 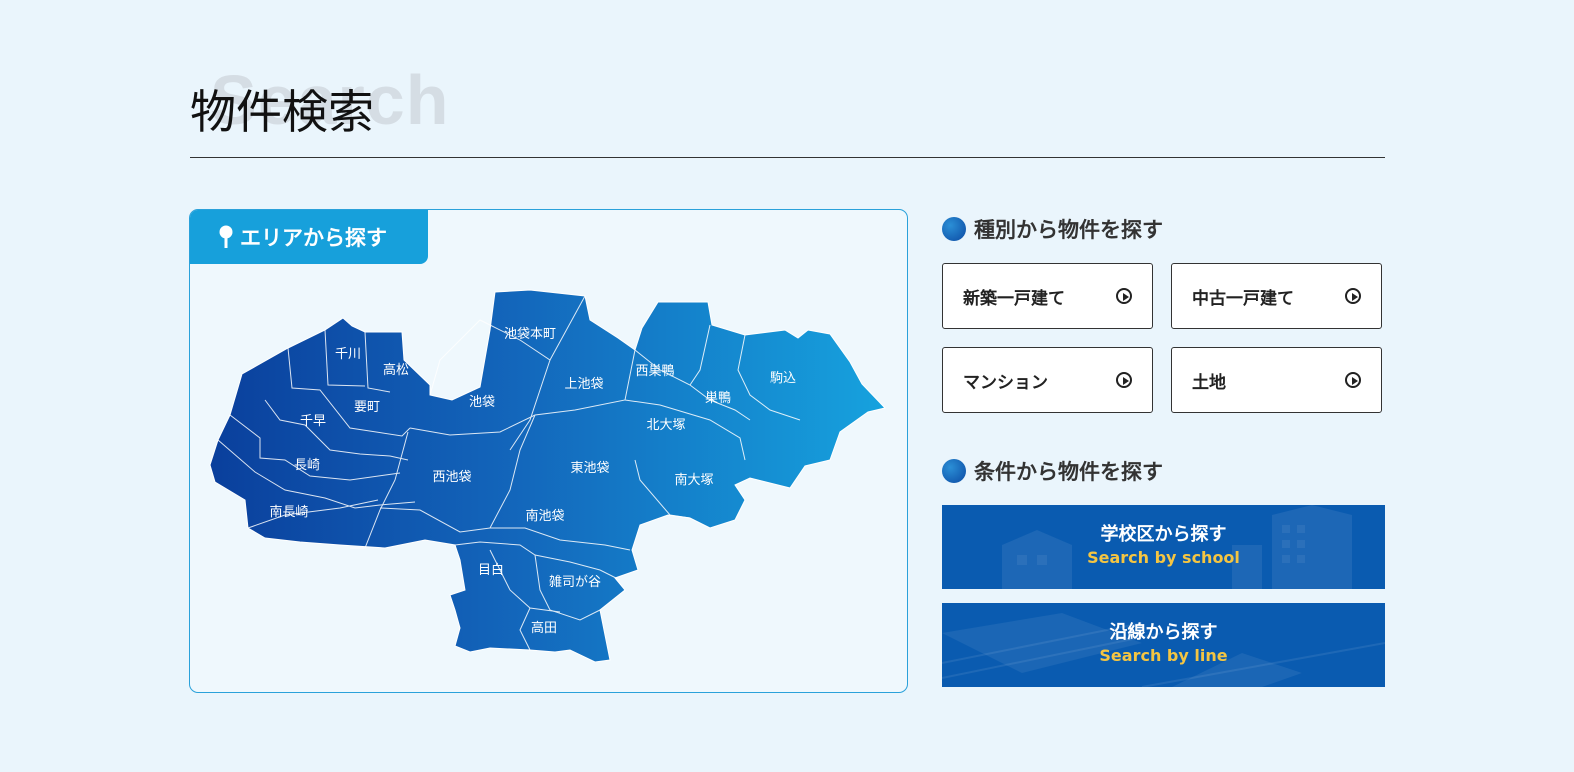 What do you see at coordinates (1052, 229) in the screenshot?
I see `category-heading: 種別から物件を探す` at bounding box center [1052, 229].